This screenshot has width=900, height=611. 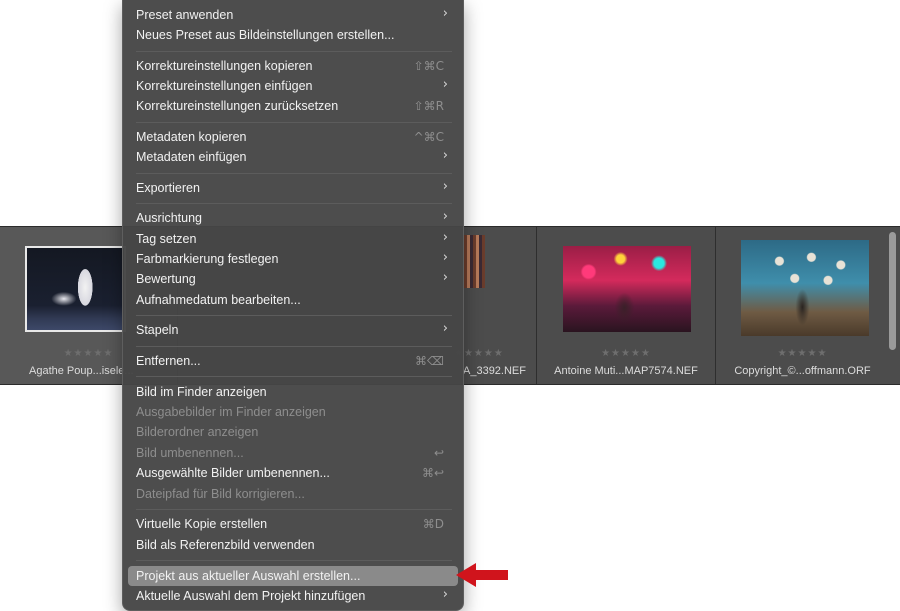 I want to click on thumbnail-cell: ★★★★★ Copyright_©...offmann.ORF, so click(x=802, y=305).